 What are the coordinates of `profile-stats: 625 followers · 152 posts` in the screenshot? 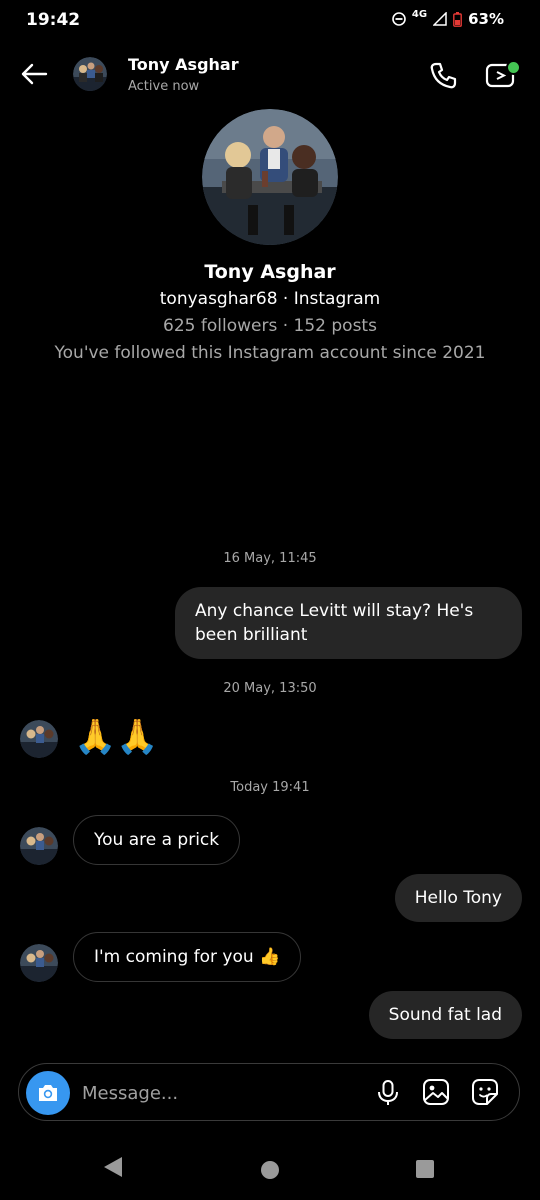 It's located at (270, 326).